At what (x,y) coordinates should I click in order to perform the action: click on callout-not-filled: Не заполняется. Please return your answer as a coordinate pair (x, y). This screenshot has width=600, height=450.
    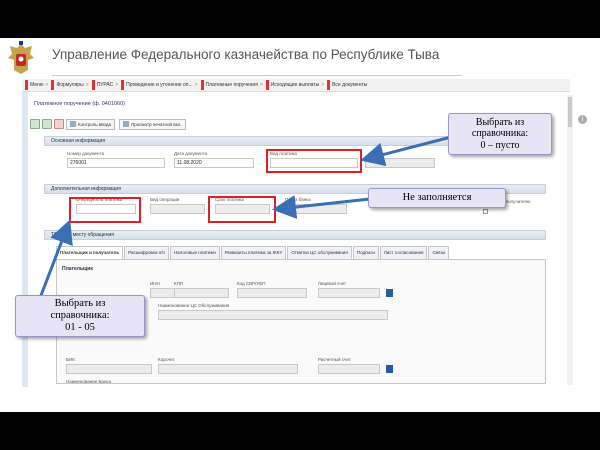
    Looking at the image, I should click on (437, 198).